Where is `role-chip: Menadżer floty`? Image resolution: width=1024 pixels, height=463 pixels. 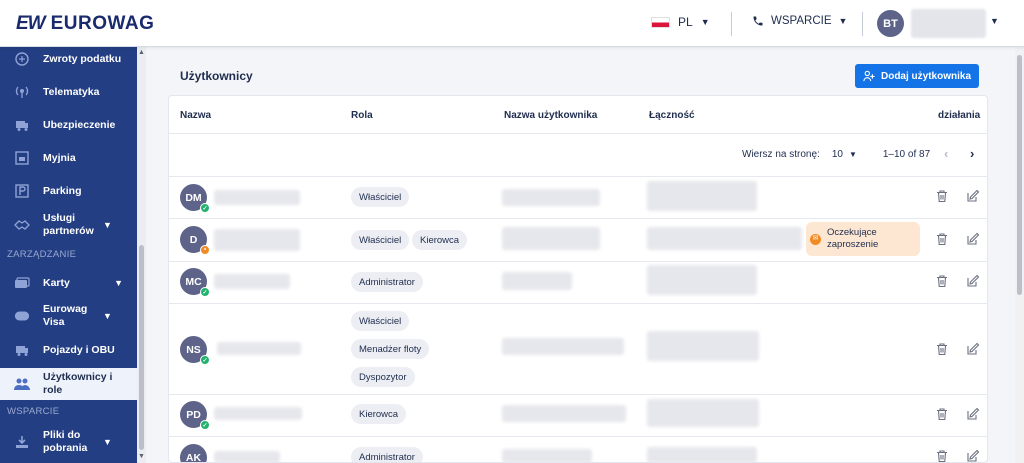 role-chip: Menadżer floty is located at coordinates (390, 349).